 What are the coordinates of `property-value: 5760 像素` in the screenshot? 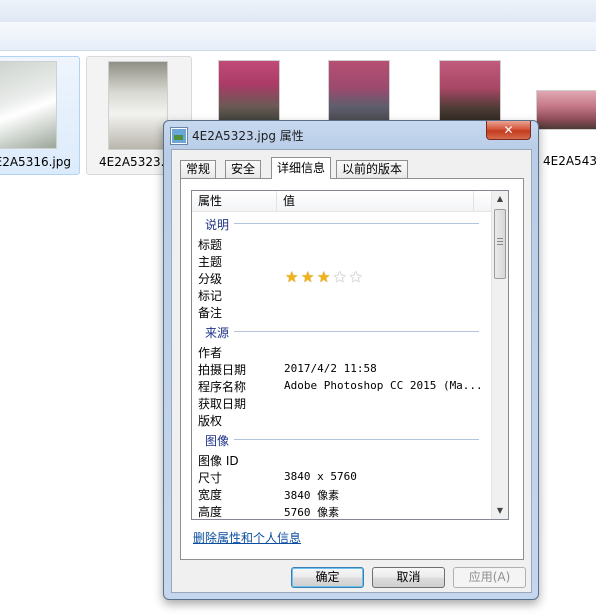 It's located at (312, 512).